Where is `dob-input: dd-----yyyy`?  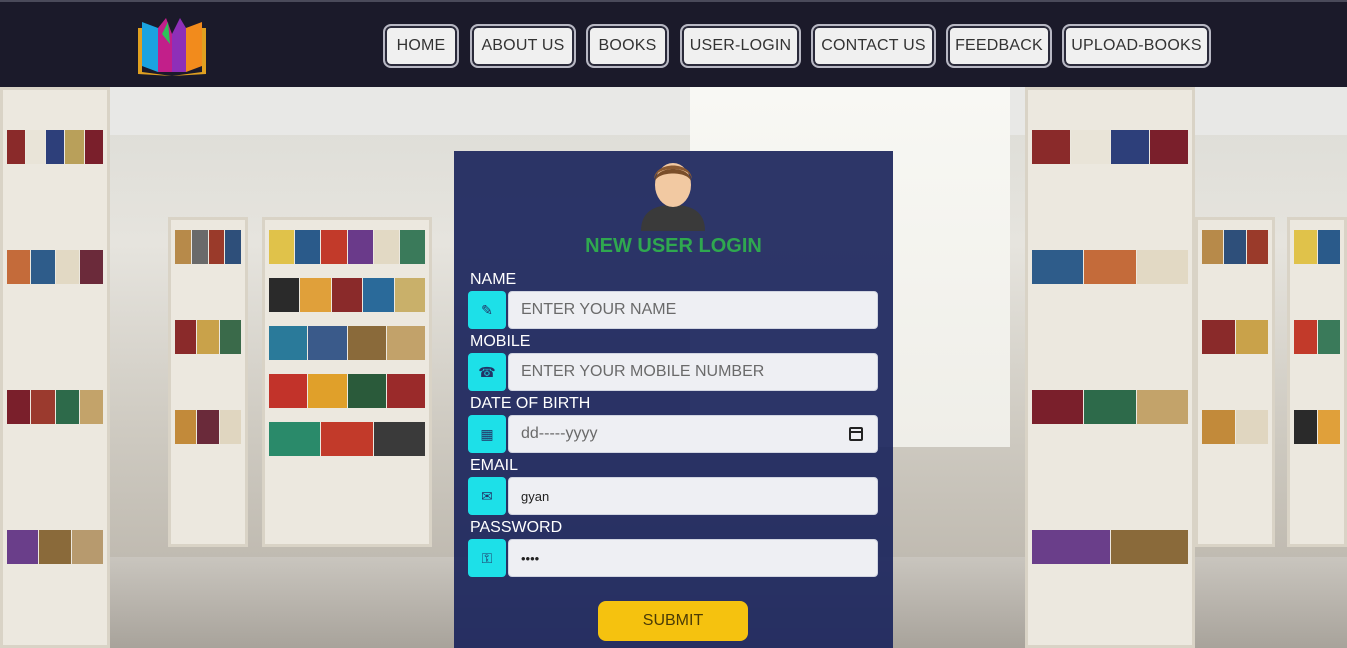
dob-input: dd-----yyyy is located at coordinates (693, 434).